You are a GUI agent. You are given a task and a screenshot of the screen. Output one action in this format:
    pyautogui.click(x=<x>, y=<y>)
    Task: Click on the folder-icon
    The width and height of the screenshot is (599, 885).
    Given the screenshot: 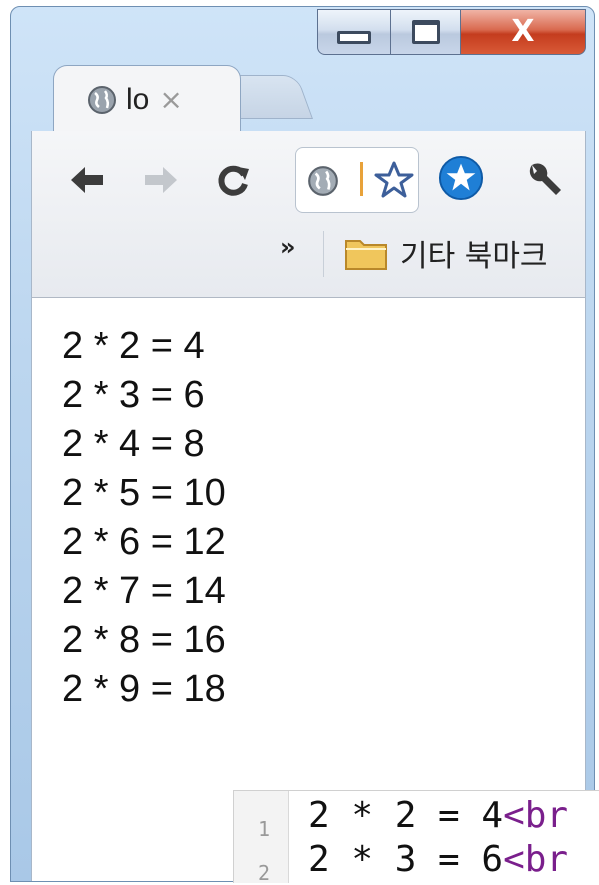 What is the action you would take?
    pyautogui.click(x=366, y=253)
    